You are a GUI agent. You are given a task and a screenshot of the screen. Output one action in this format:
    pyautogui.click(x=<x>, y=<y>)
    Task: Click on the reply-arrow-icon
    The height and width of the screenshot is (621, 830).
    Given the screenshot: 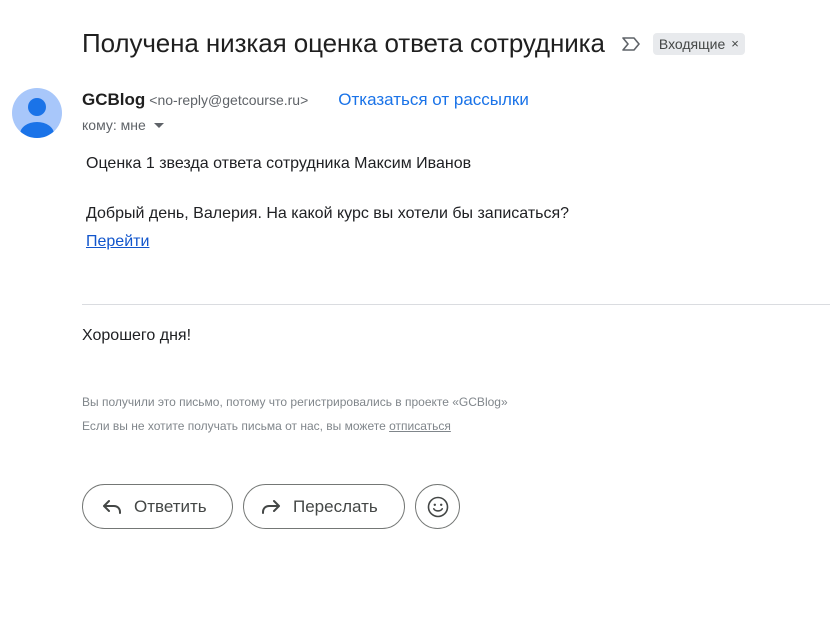 What is the action you would take?
    pyautogui.click(x=112, y=507)
    